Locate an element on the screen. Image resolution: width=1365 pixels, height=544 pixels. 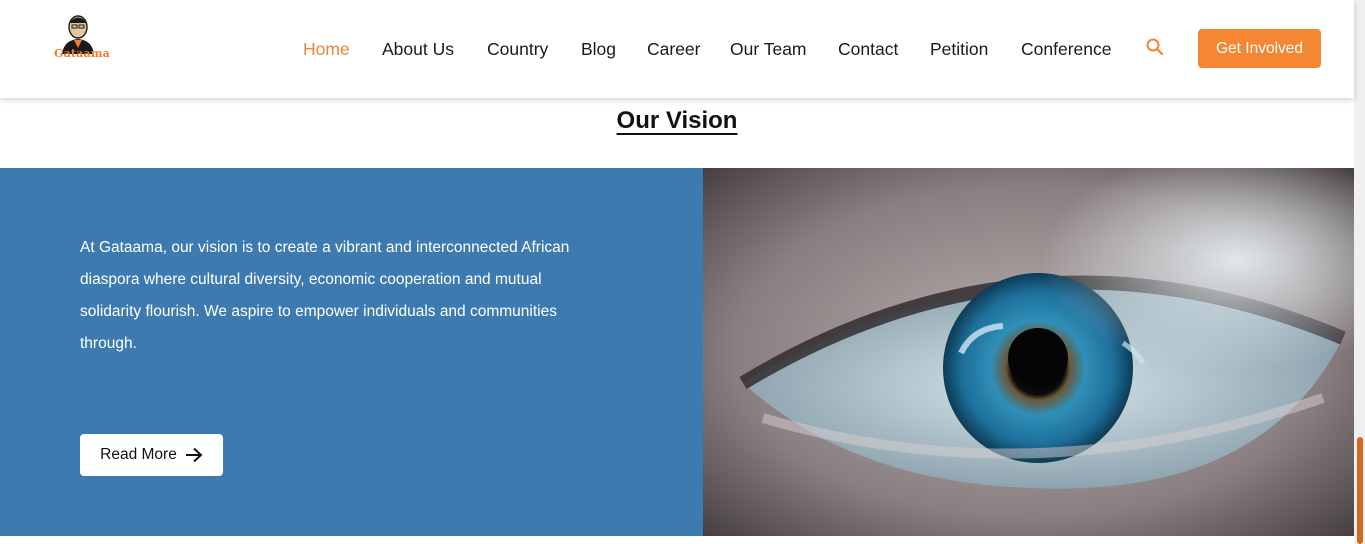
read-more-button: Read More is located at coordinates (151, 455).